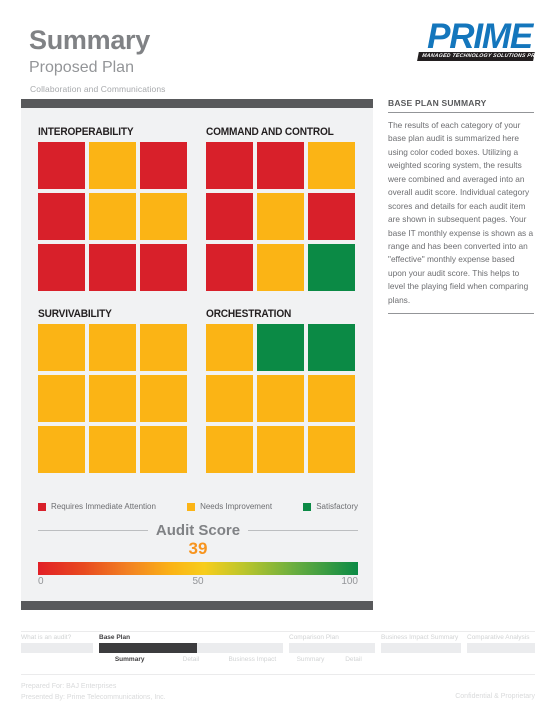 The height and width of the screenshot is (720, 556). What do you see at coordinates (198, 568) in the screenshot?
I see `audit-score-gradient-bar` at bounding box center [198, 568].